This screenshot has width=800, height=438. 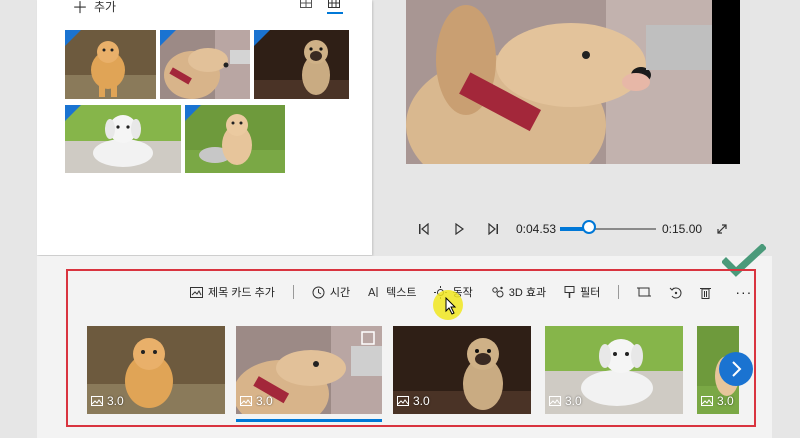 I want to click on grid-view-icon, so click(x=335, y=4).